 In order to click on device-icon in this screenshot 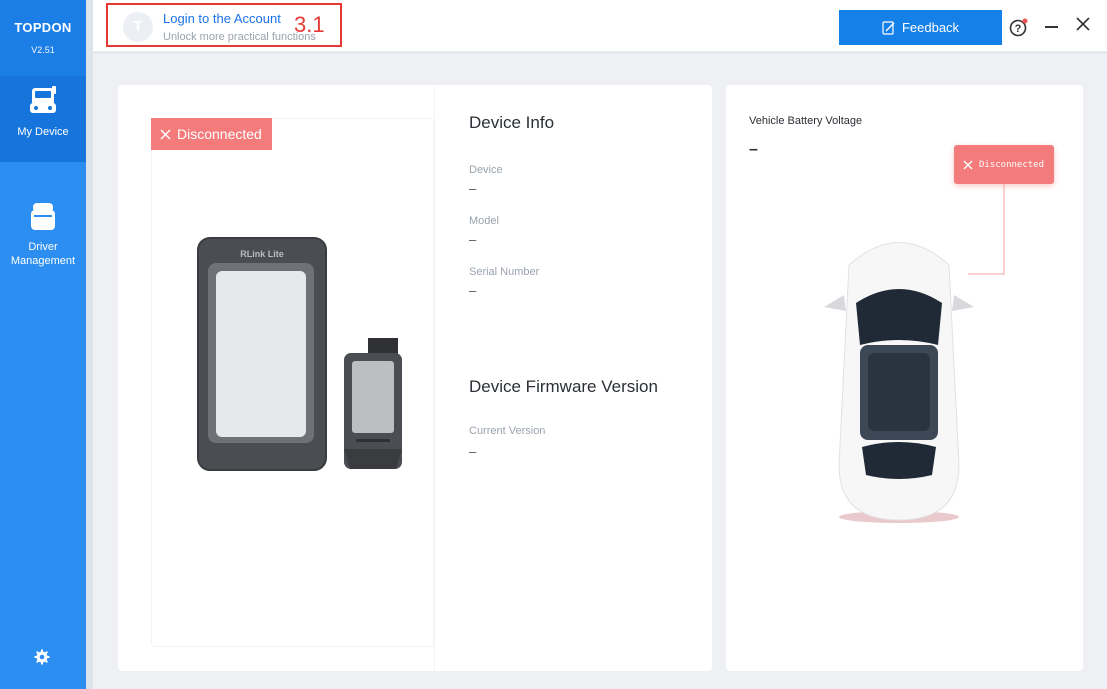, I will do `click(43, 99)`.